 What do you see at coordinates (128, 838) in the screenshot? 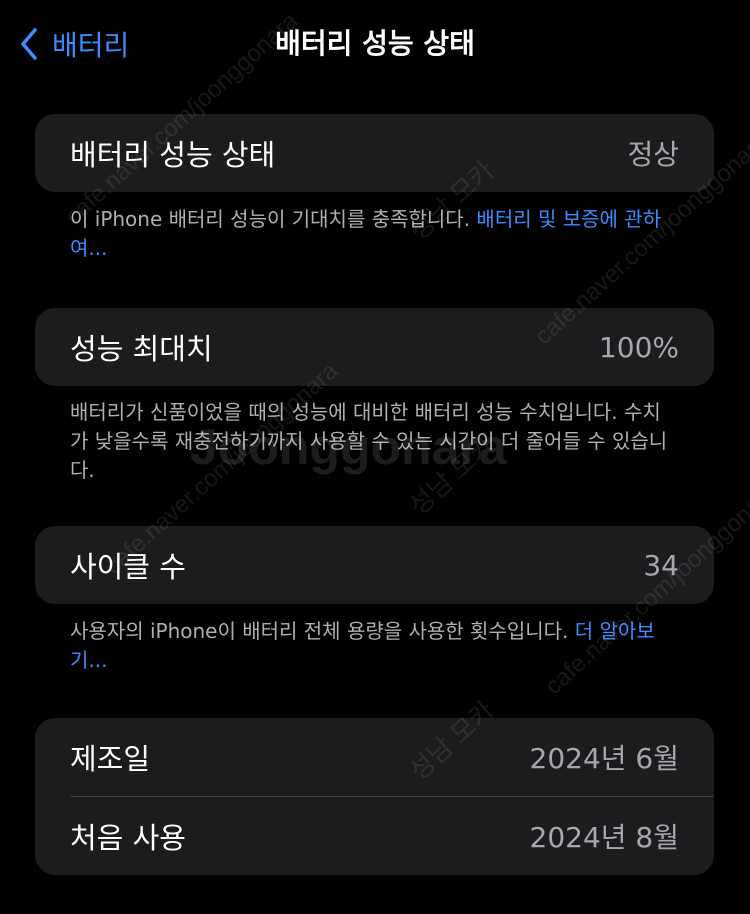
I see `first-use-label: 처음 사용` at bounding box center [128, 838].